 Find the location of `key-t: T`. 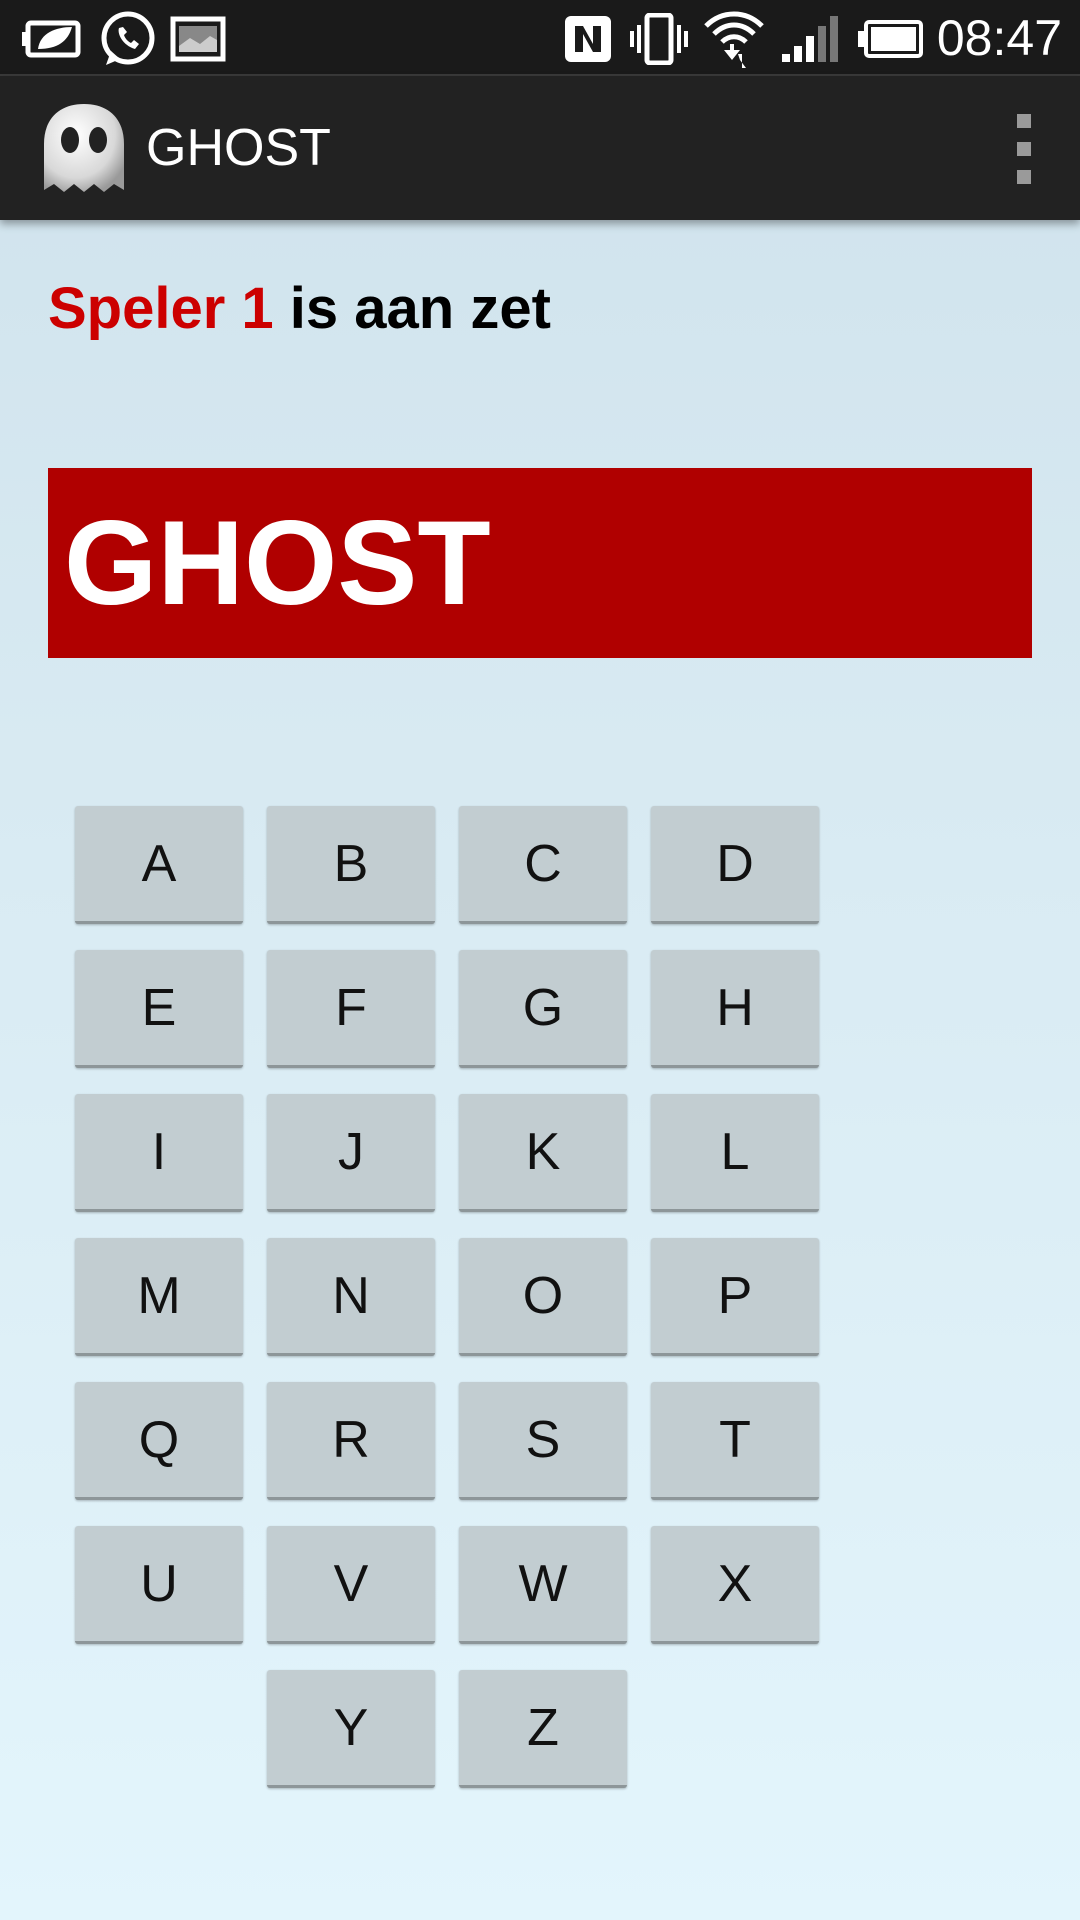

key-t: T is located at coordinates (735, 1441).